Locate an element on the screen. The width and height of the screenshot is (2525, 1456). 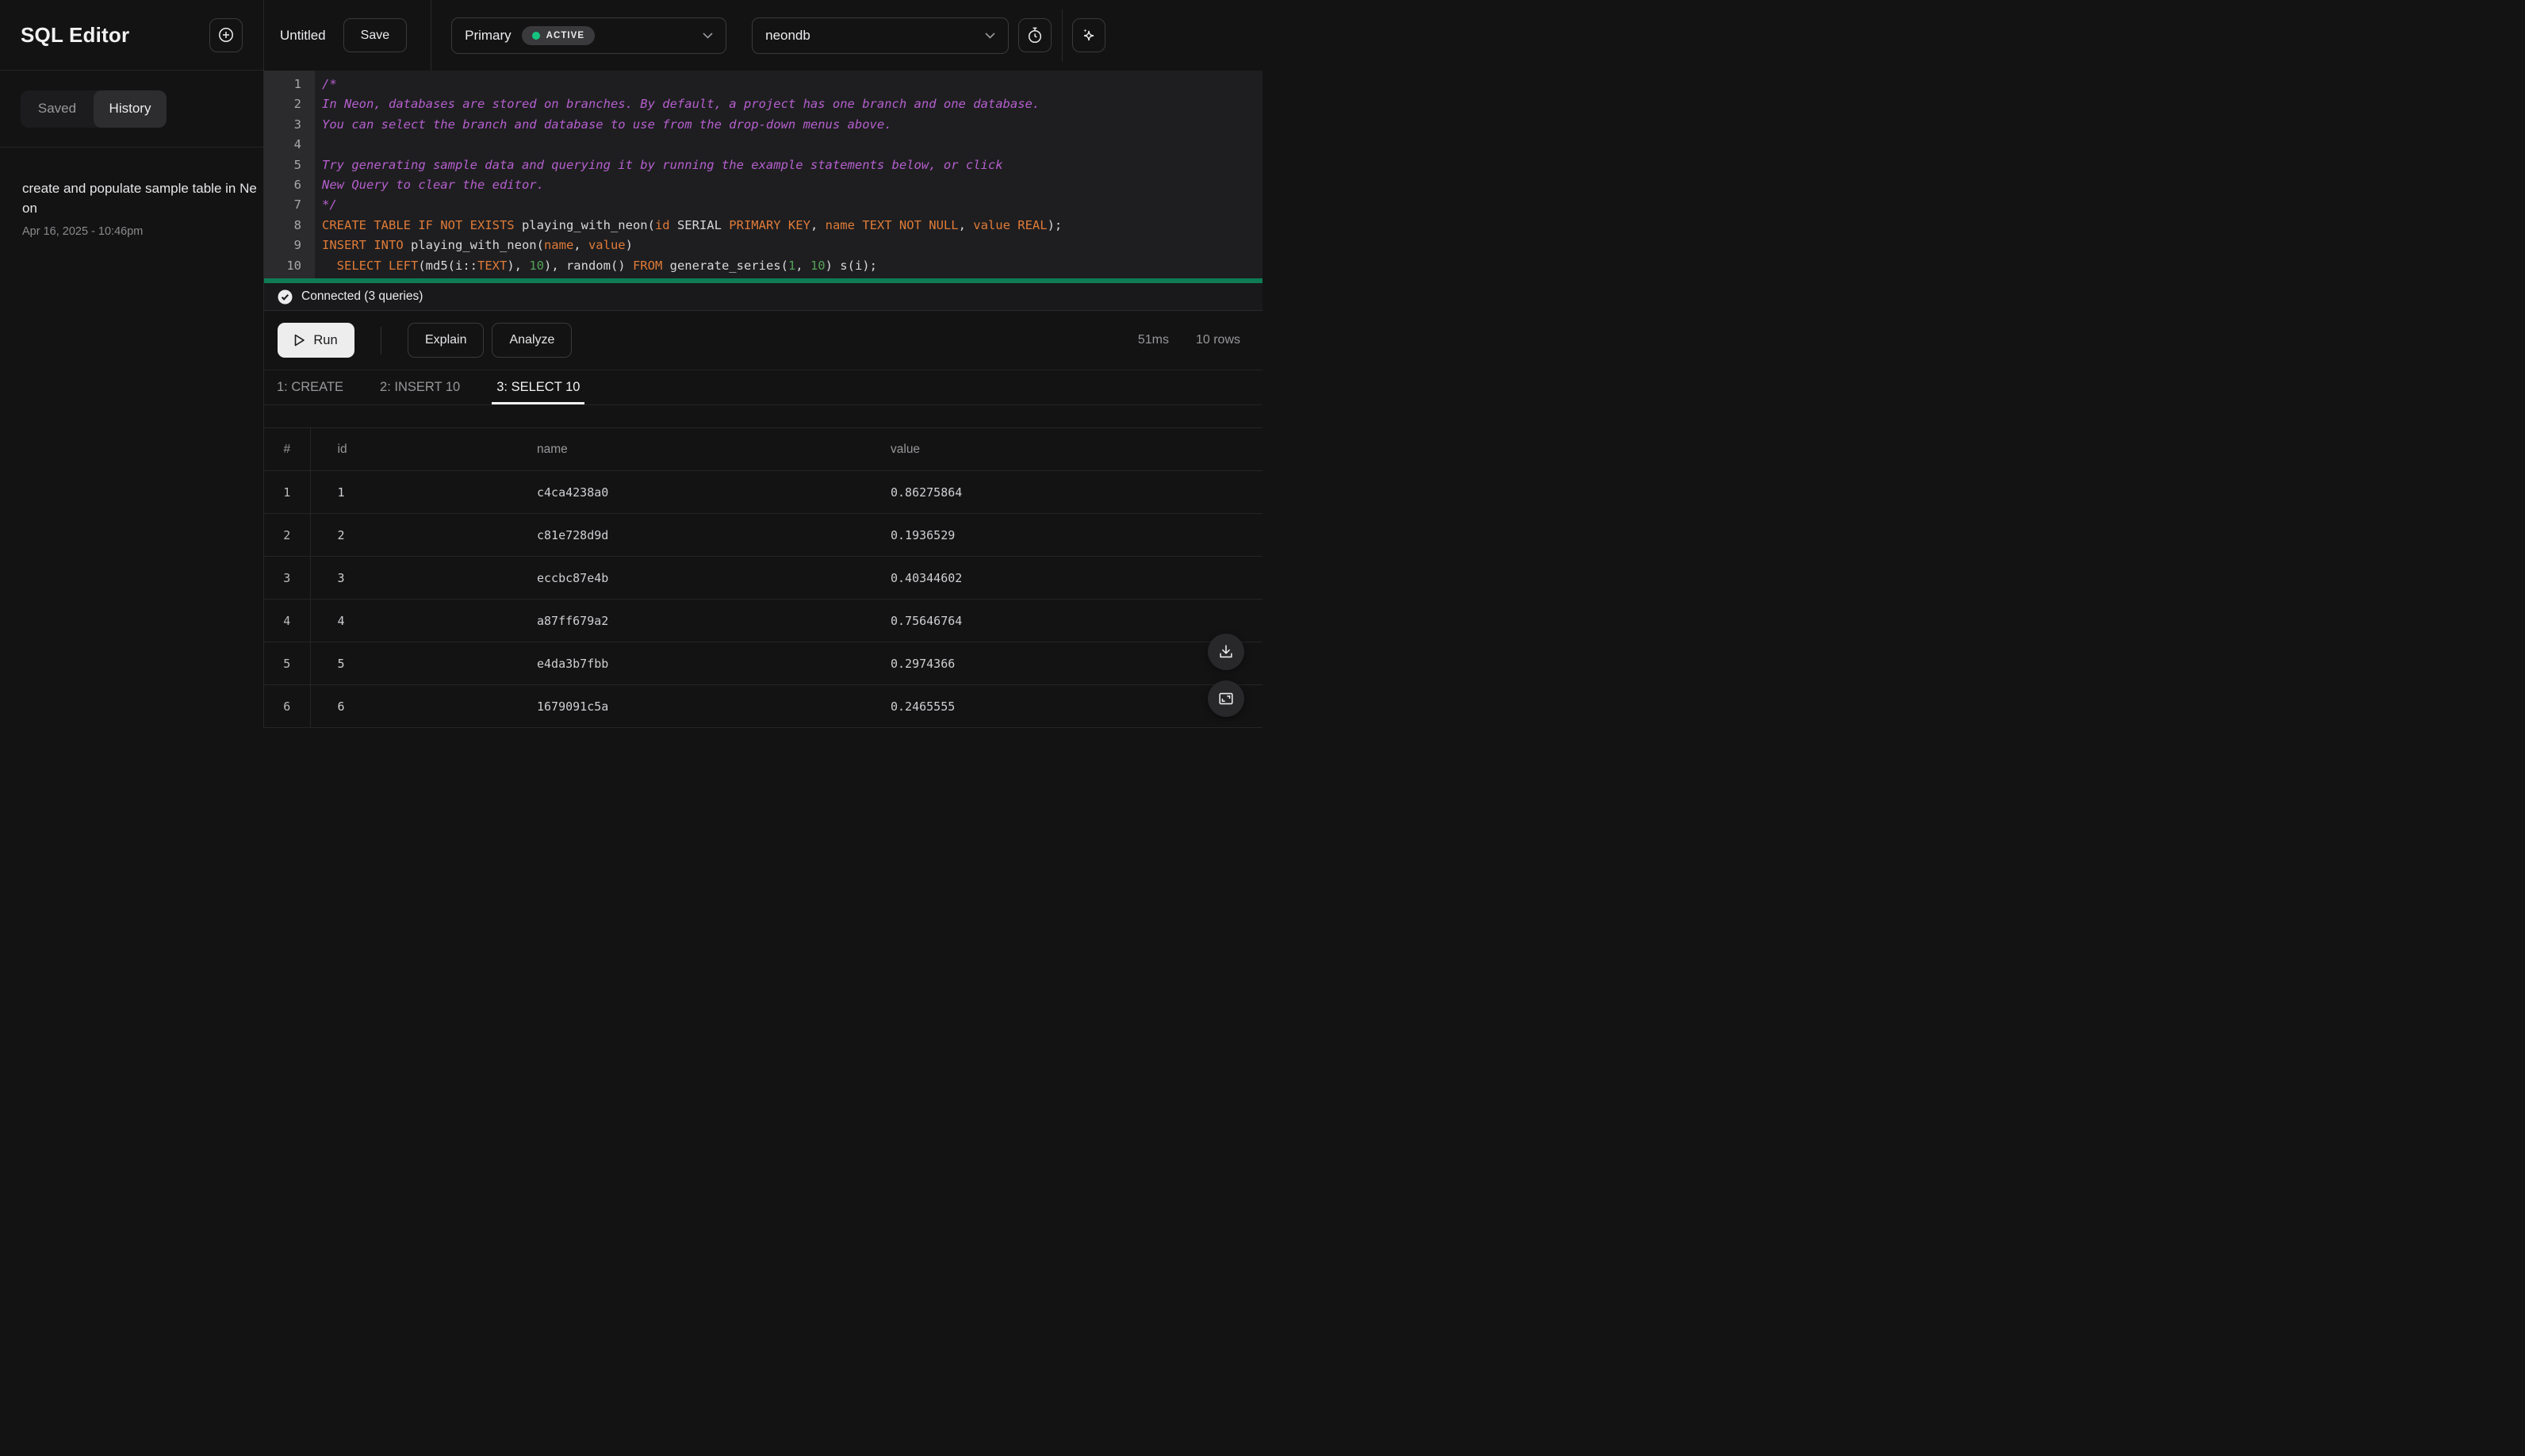
sidebar-tabs: Saved History is located at coordinates (131, 109).